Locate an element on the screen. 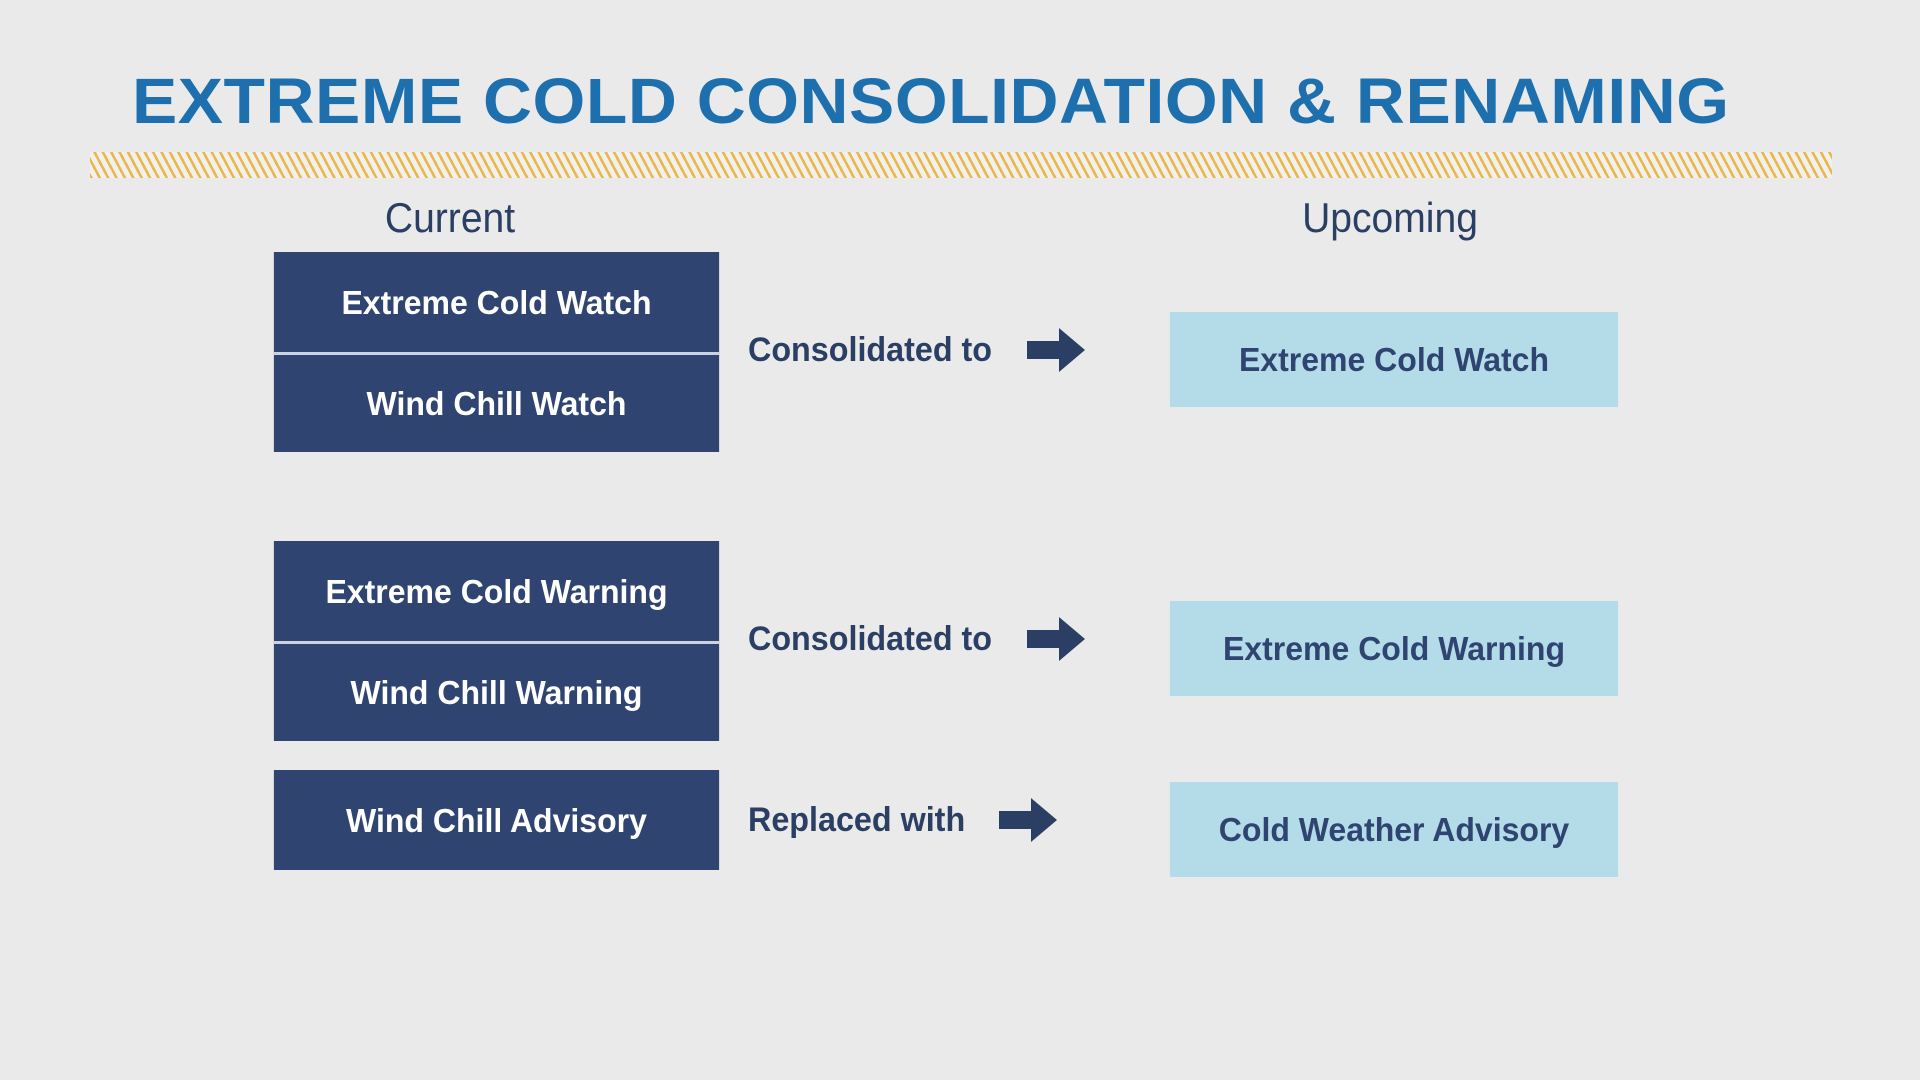 Image resolution: width=1920 pixels, height=1080 pixels. page-title: Extreme Cold Consolidation & Renaming is located at coordinates (931, 101).